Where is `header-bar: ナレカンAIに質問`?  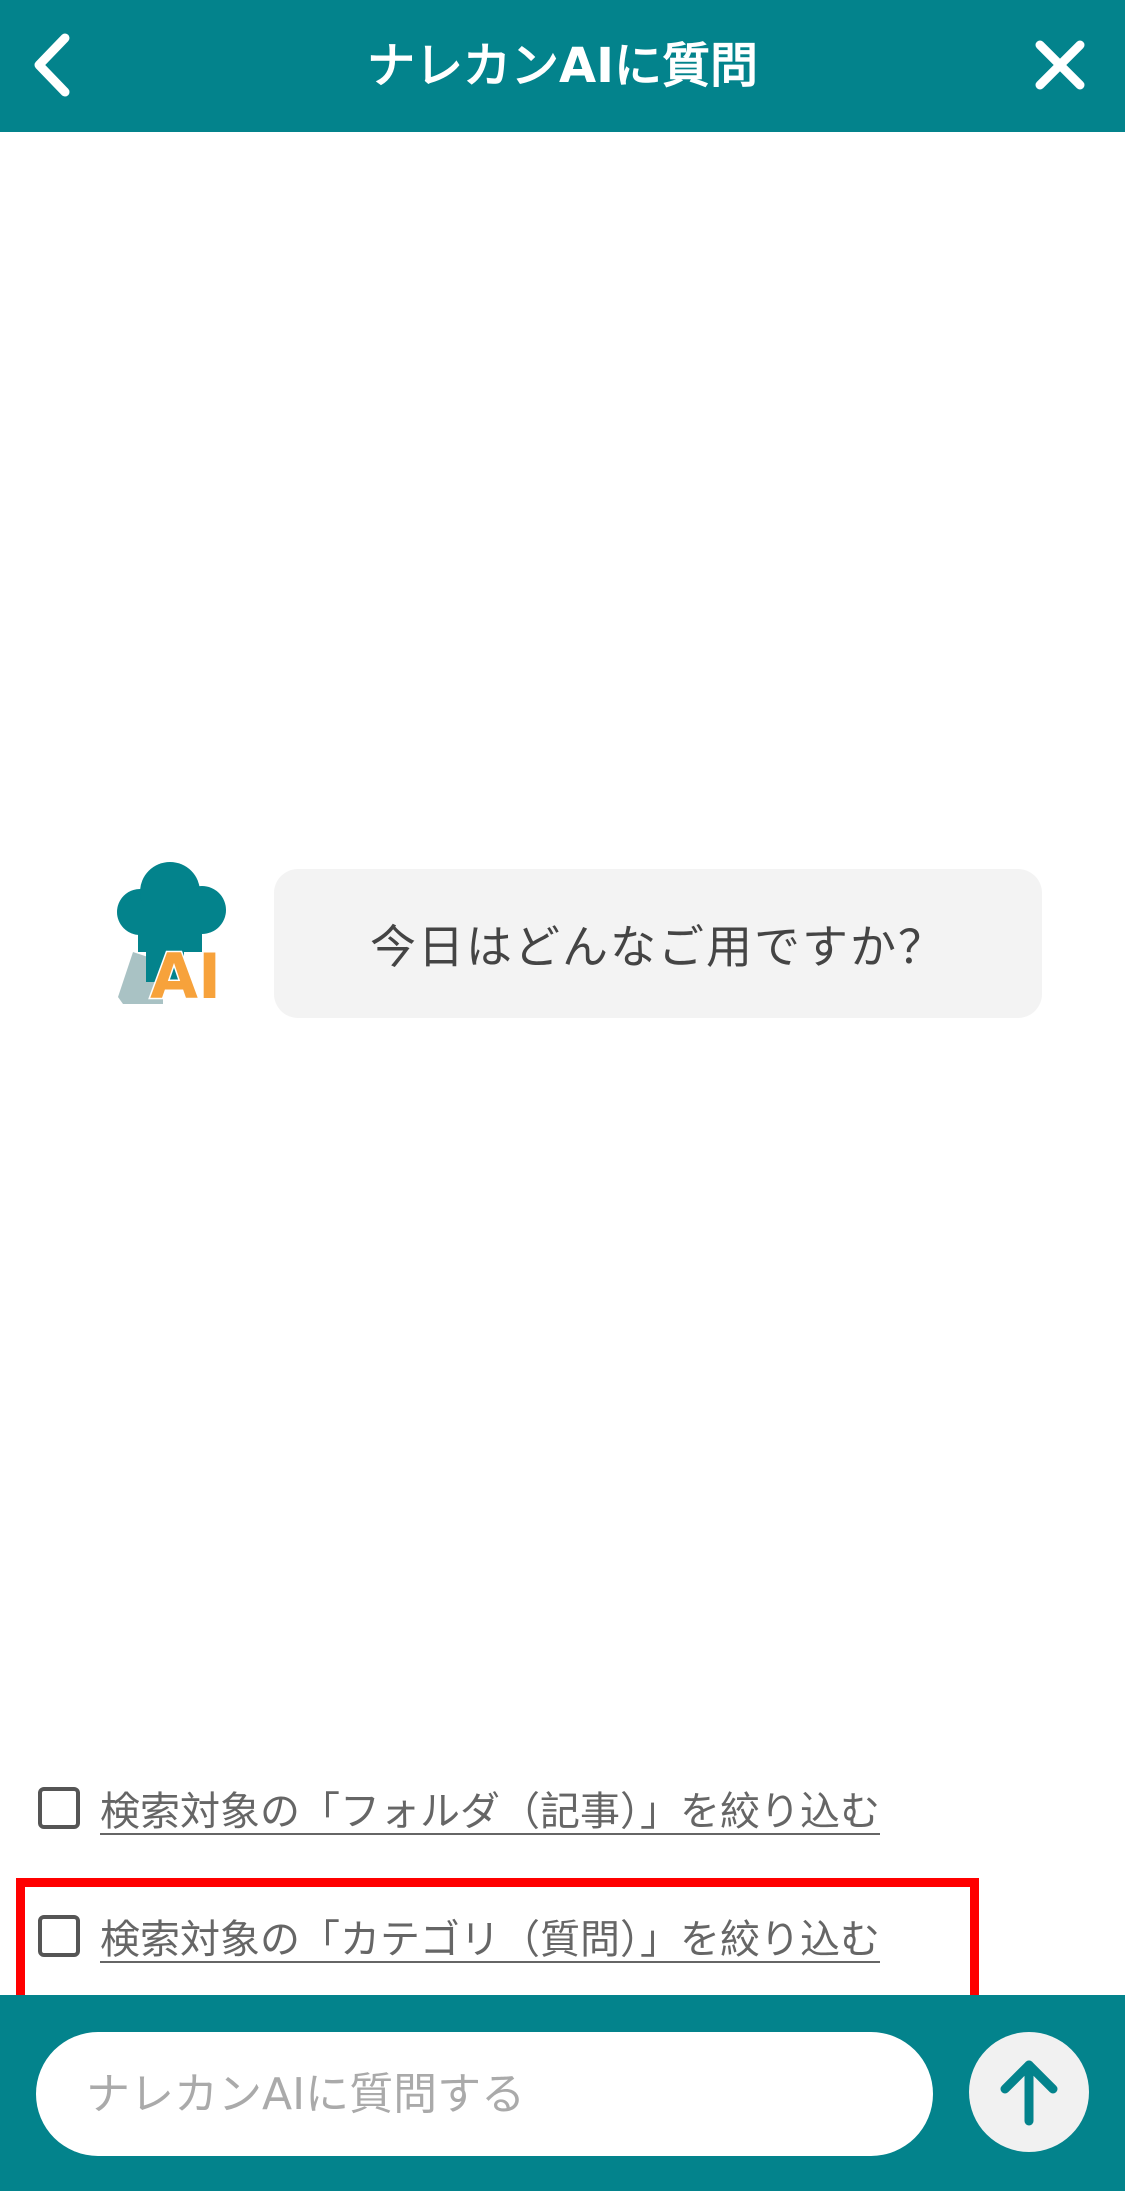
header-bar: ナレカンAIに質問 is located at coordinates (562, 66).